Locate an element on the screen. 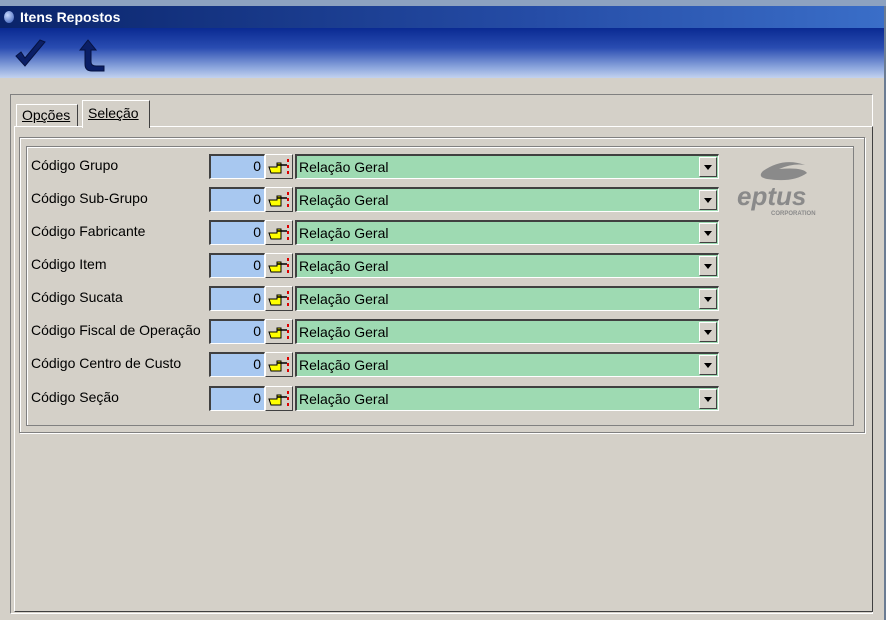 Image resolution: width=886 pixels, height=620 pixels. field-label: Código Fabricante is located at coordinates (88, 231).